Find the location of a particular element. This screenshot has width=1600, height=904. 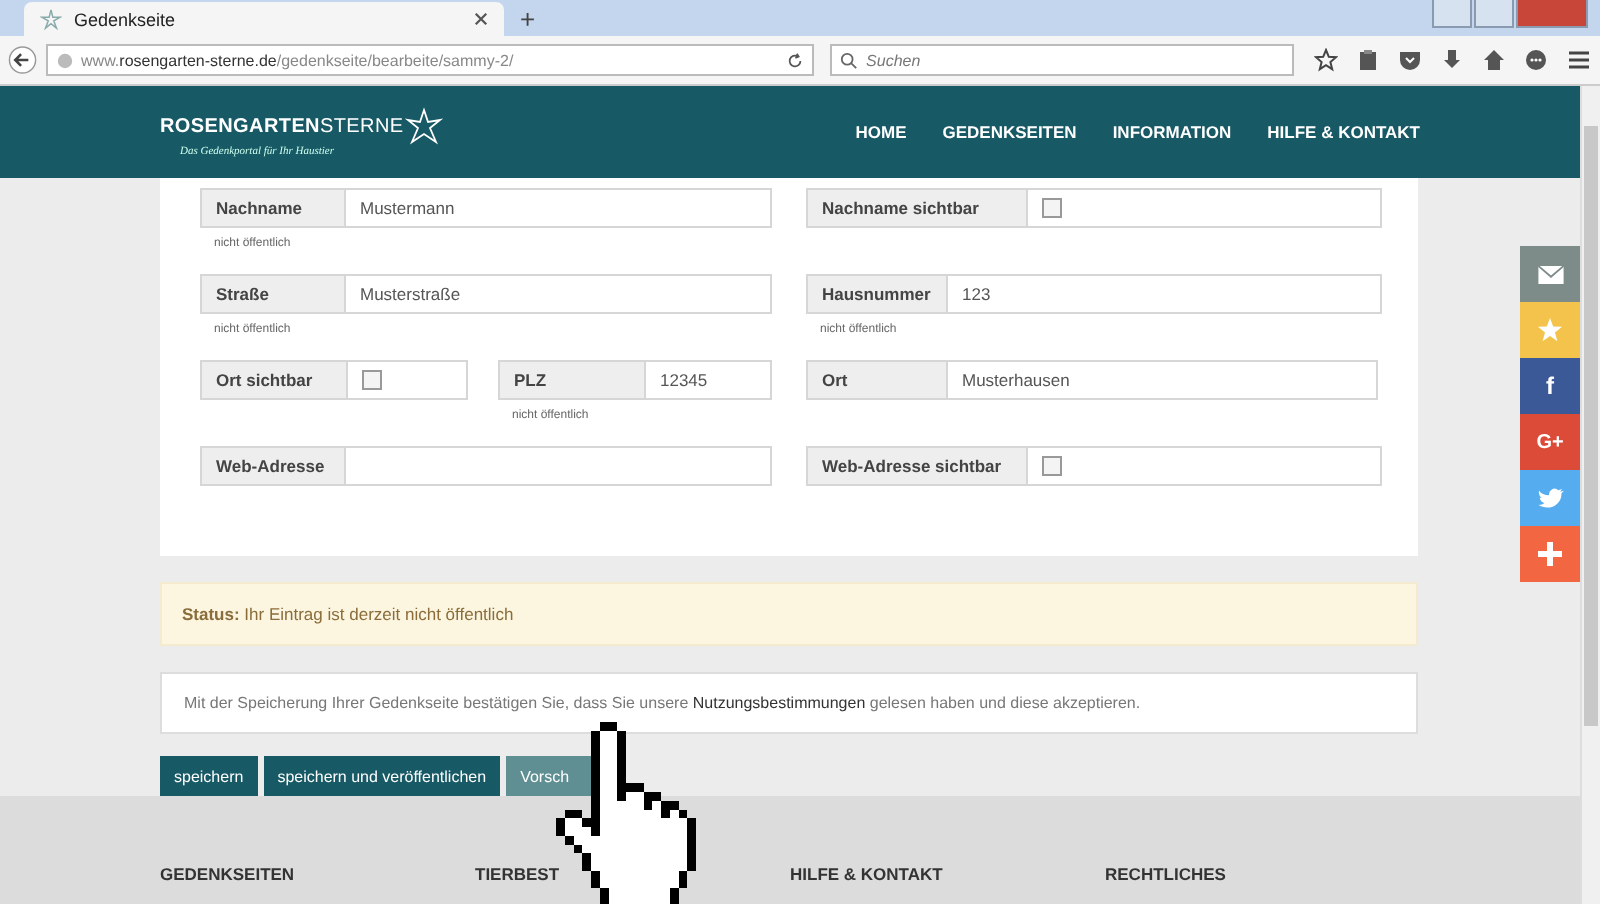

nav-link: HOME is located at coordinates (881, 132).